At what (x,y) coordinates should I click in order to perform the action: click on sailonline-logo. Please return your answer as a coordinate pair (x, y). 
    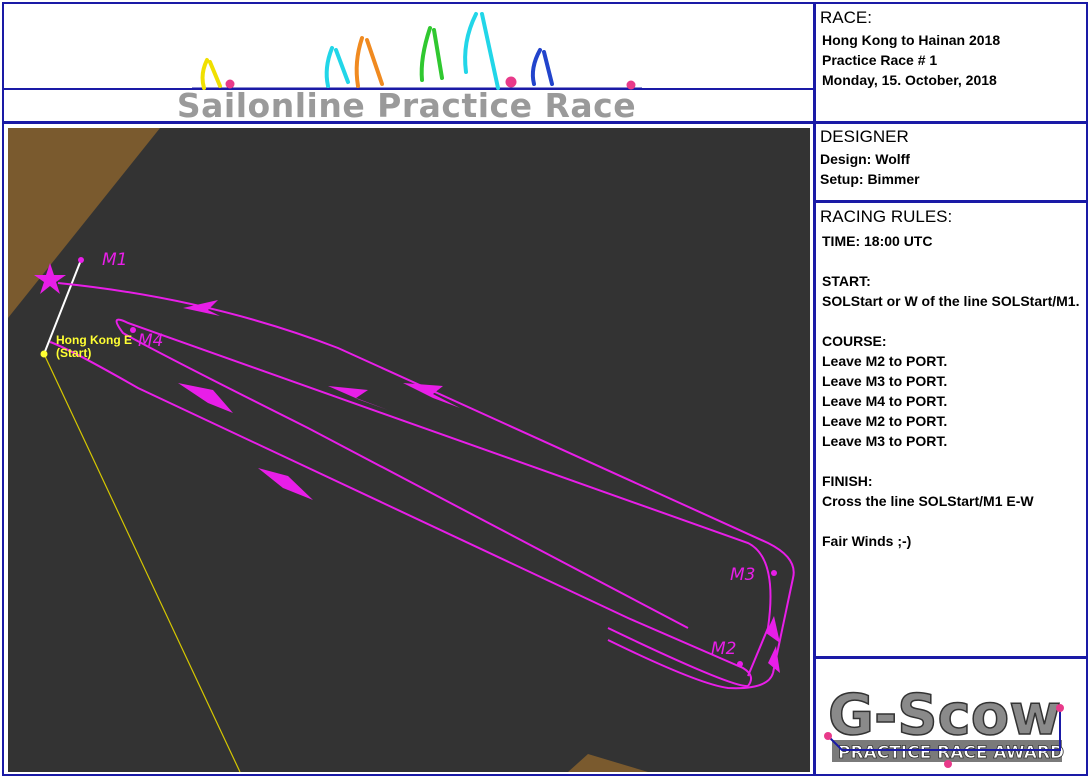
    Looking at the image, I should click on (417, 51).